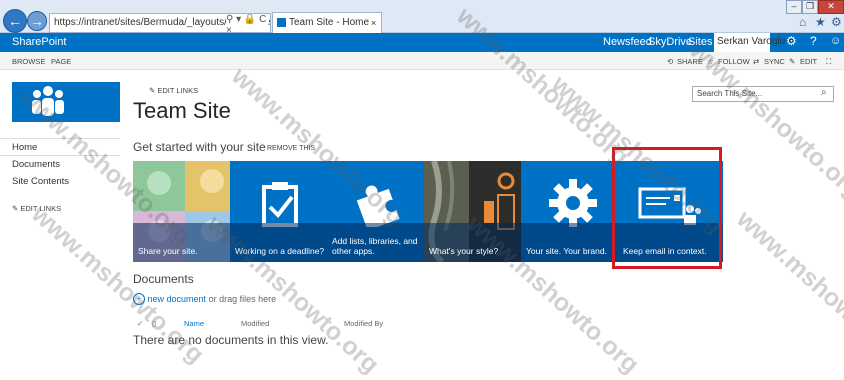  Describe the element at coordinates (755, 41) in the screenshot. I see `user-menu: Serkan Varoglu ▾` at that location.